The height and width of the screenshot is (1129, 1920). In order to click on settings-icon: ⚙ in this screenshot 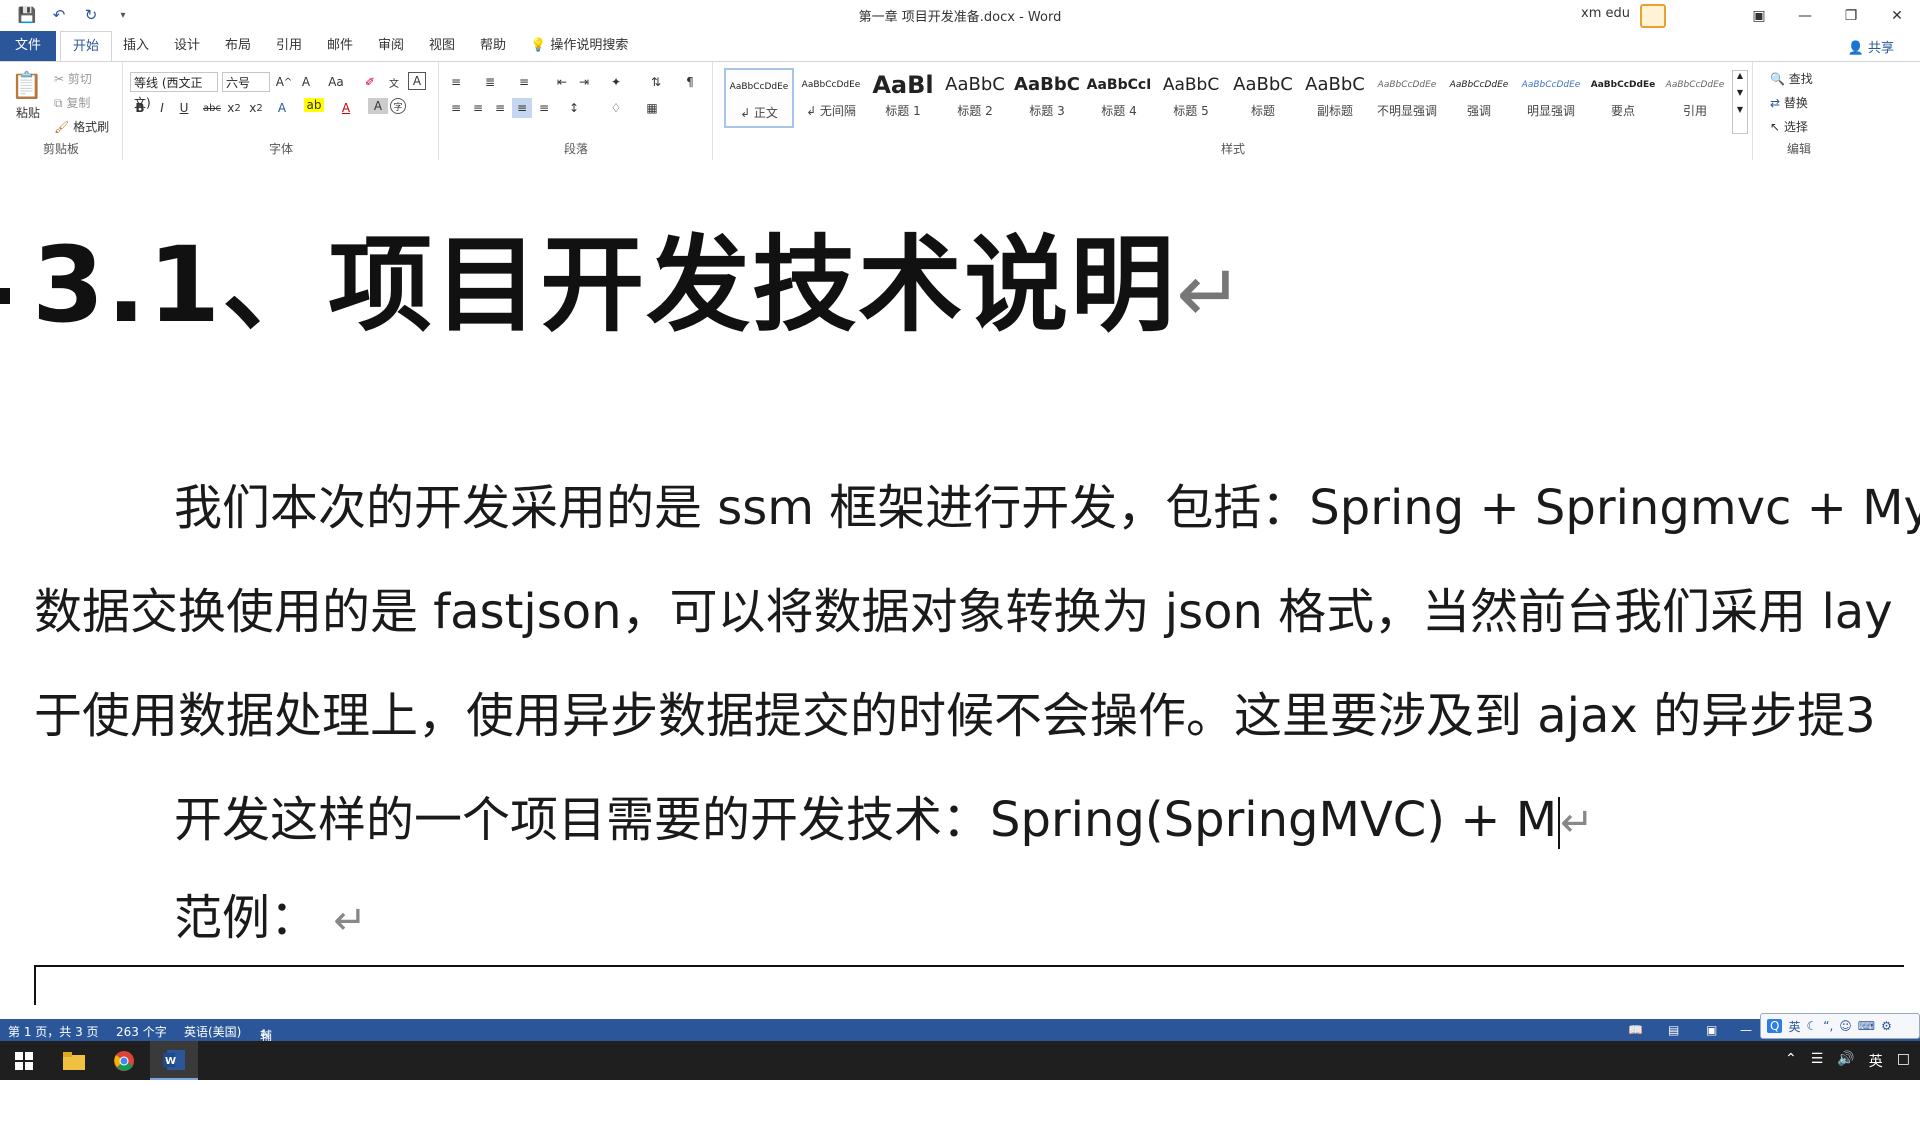, I will do `click(1886, 1026)`.